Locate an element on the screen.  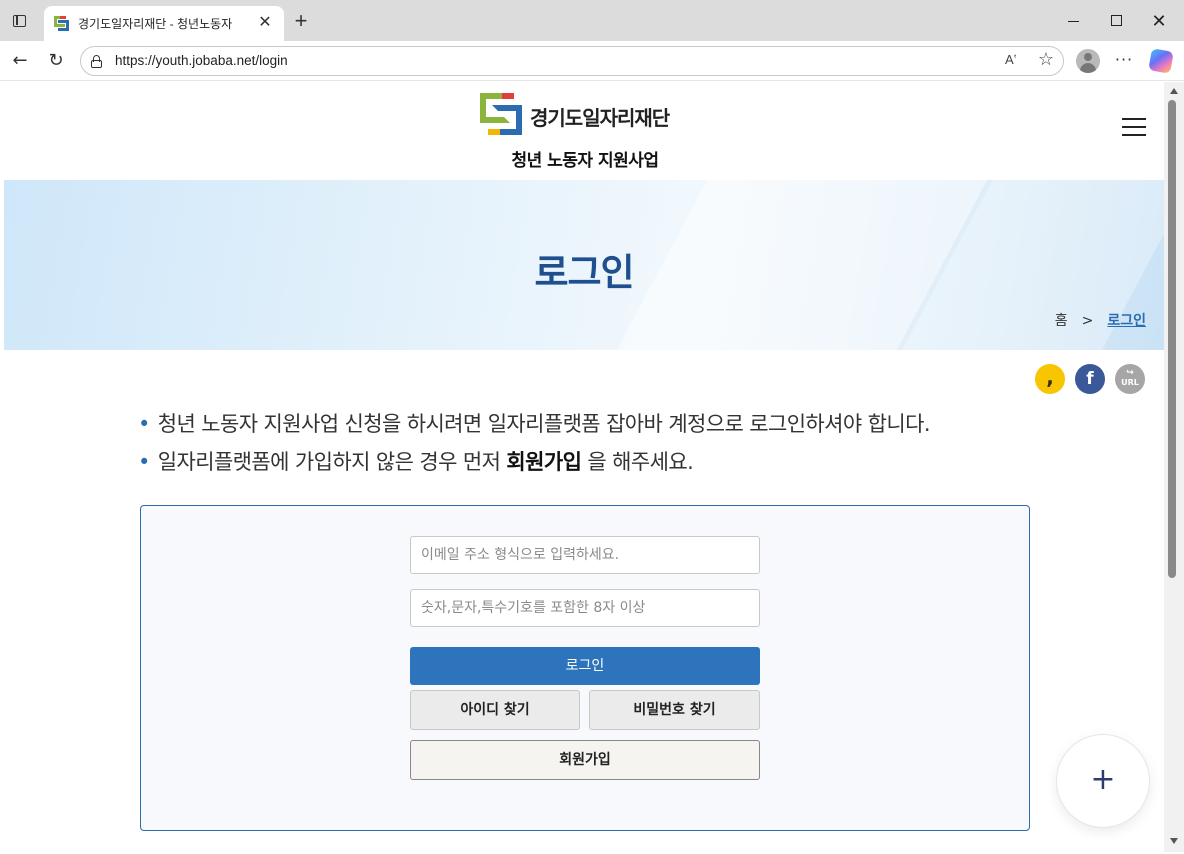
new-tab-button: + is located at coordinates (301, 21).